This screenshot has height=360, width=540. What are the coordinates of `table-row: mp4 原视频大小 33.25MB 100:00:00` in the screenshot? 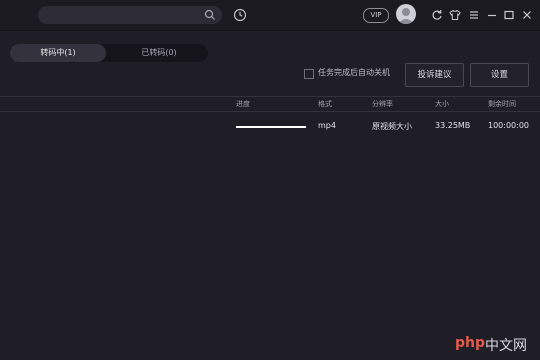 It's located at (270, 127).